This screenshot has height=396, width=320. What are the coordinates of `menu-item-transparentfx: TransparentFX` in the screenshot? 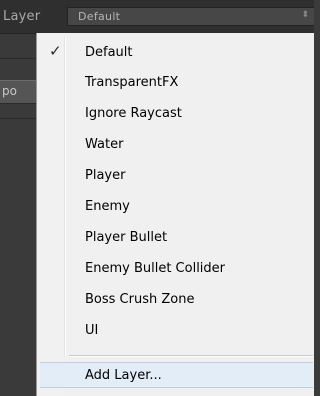 It's located at (175, 83).